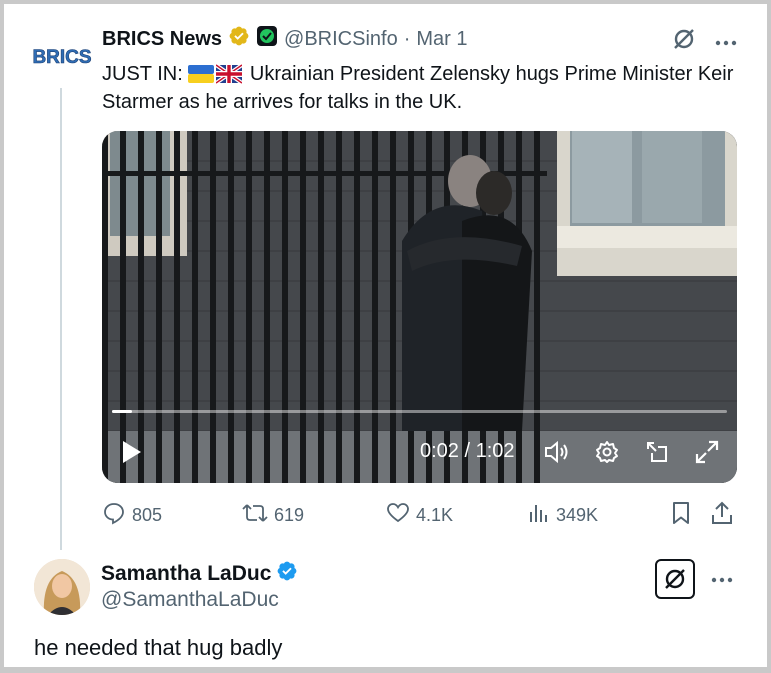  I want to click on bookmark-icon, so click(681, 515).